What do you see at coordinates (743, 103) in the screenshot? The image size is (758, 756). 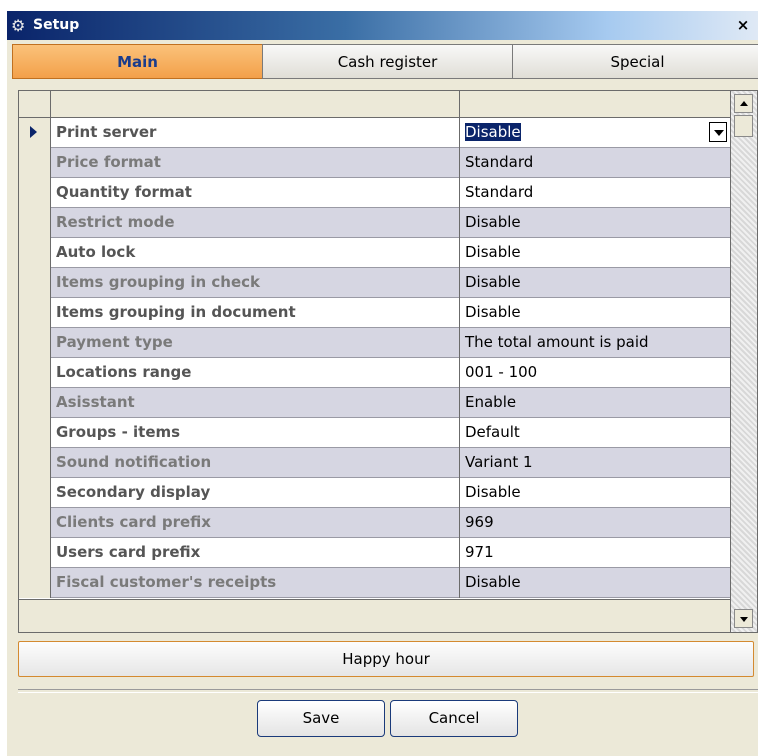 I see `scroll-up-icon` at bounding box center [743, 103].